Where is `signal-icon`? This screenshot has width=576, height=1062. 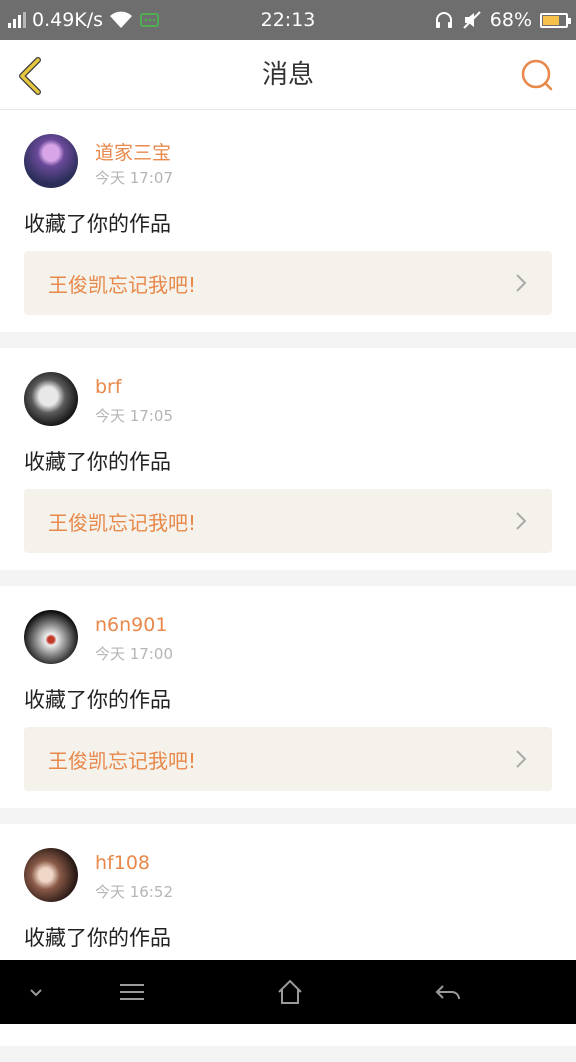
signal-icon is located at coordinates (17, 20).